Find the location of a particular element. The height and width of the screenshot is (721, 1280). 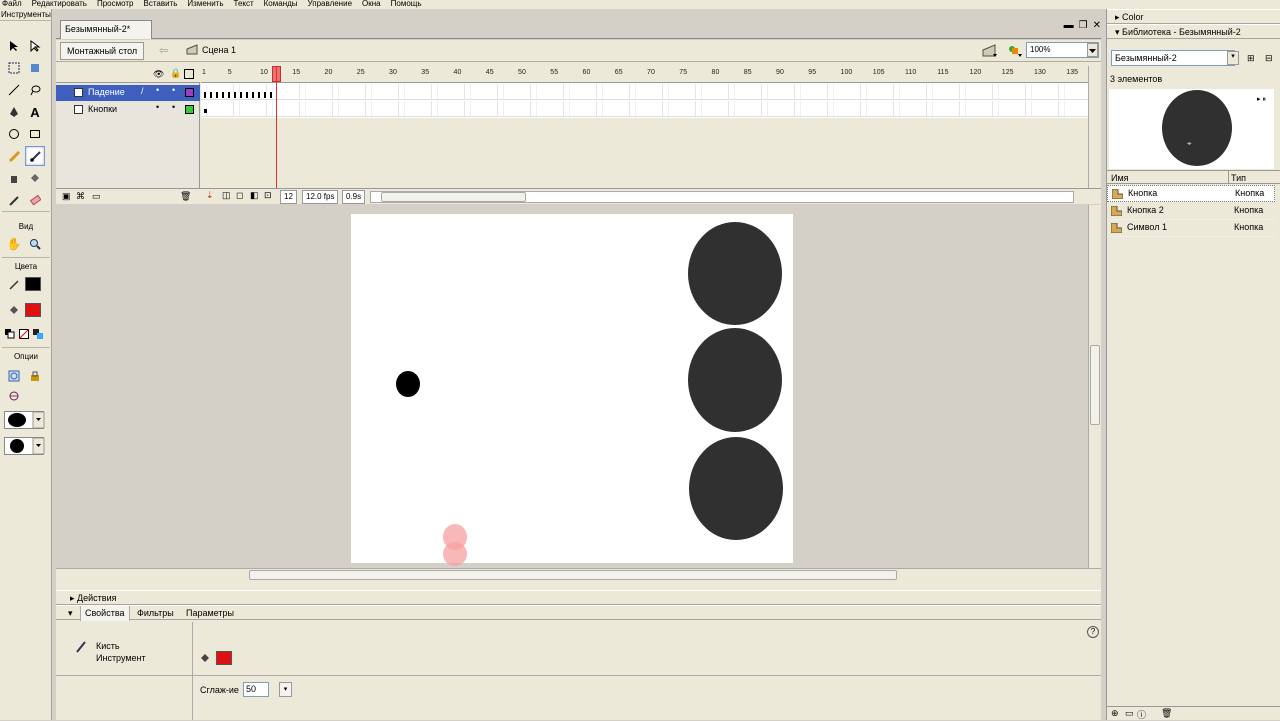

library-item: Символ 1 Кнопка is located at coordinates (1191, 228).